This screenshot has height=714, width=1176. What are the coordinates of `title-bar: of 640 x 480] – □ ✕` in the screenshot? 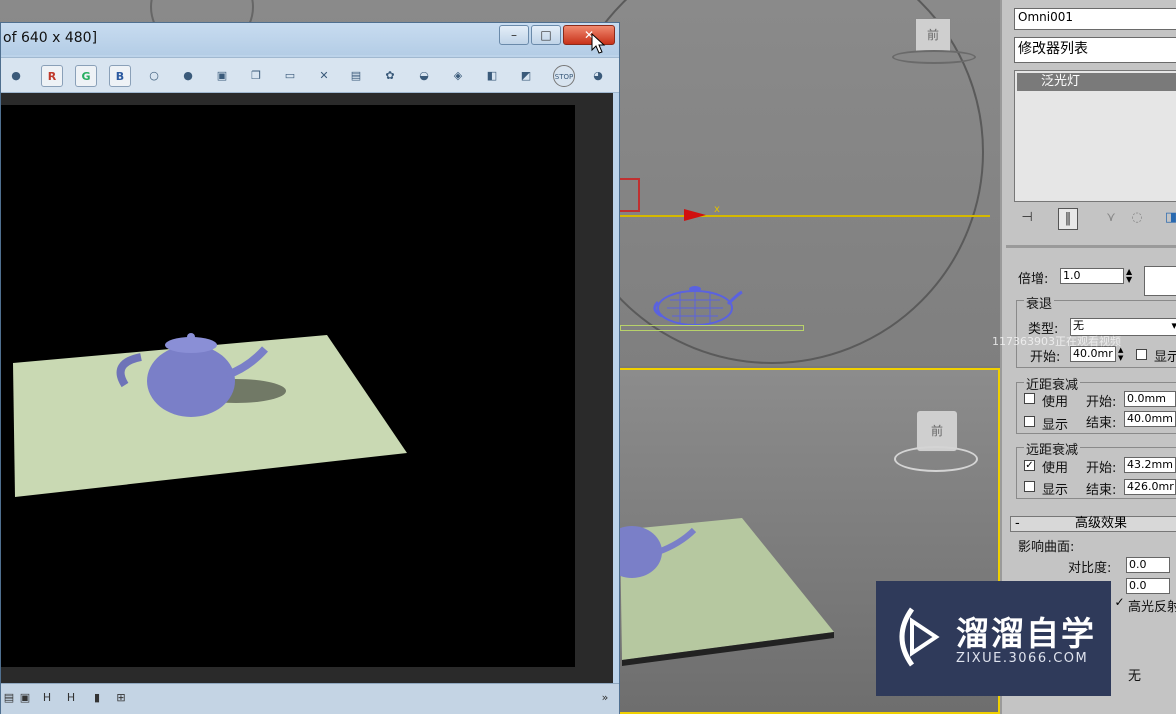 It's located at (310, 39).